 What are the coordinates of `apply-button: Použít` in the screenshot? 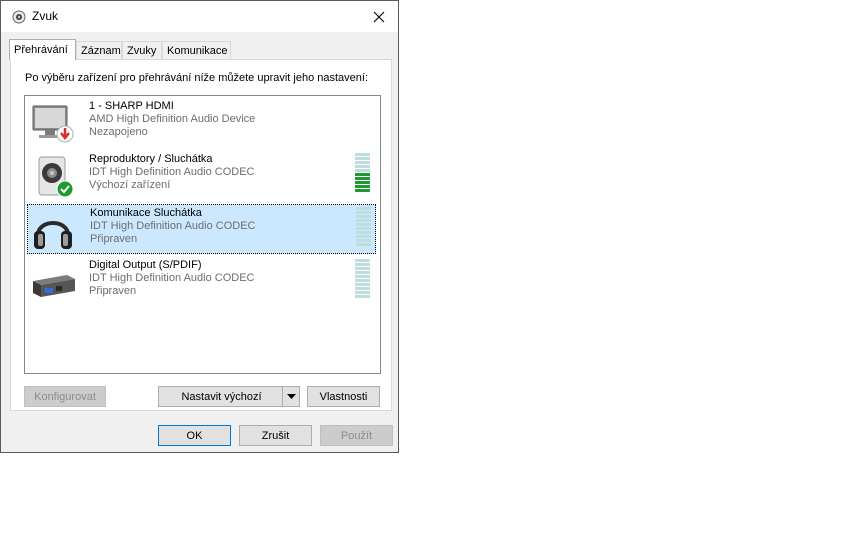 It's located at (356, 435).